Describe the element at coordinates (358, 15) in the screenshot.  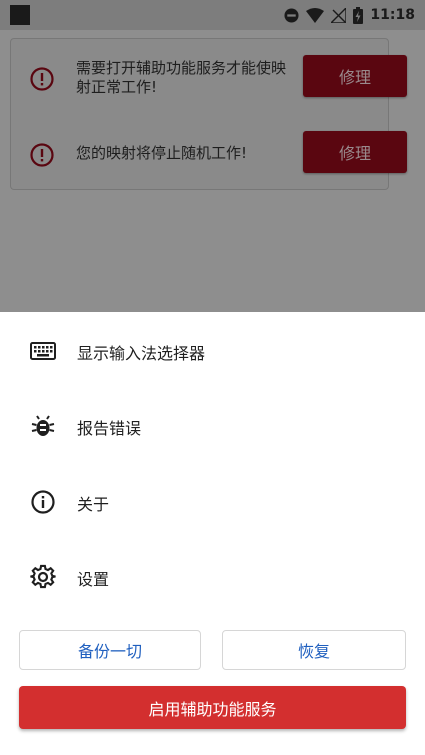
I see `battery-charging-icon` at that location.